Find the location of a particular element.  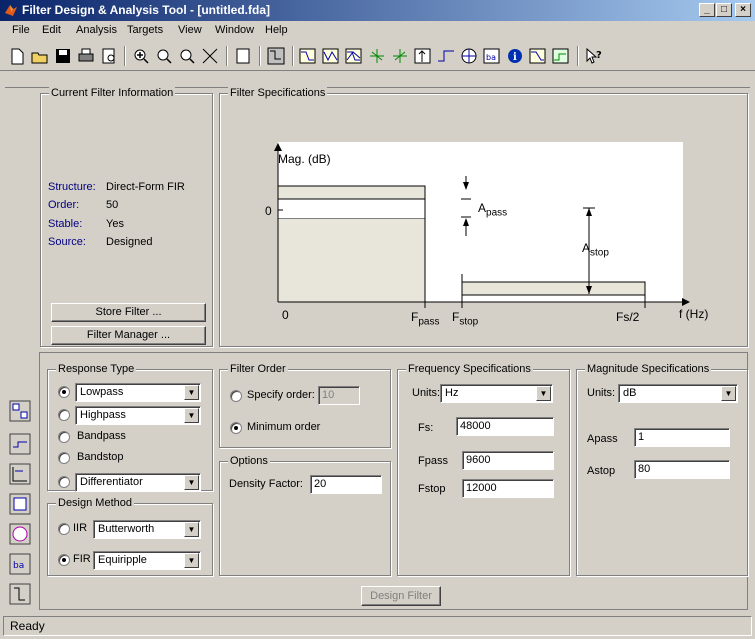

apass-label: Apass is located at coordinates (602, 439).